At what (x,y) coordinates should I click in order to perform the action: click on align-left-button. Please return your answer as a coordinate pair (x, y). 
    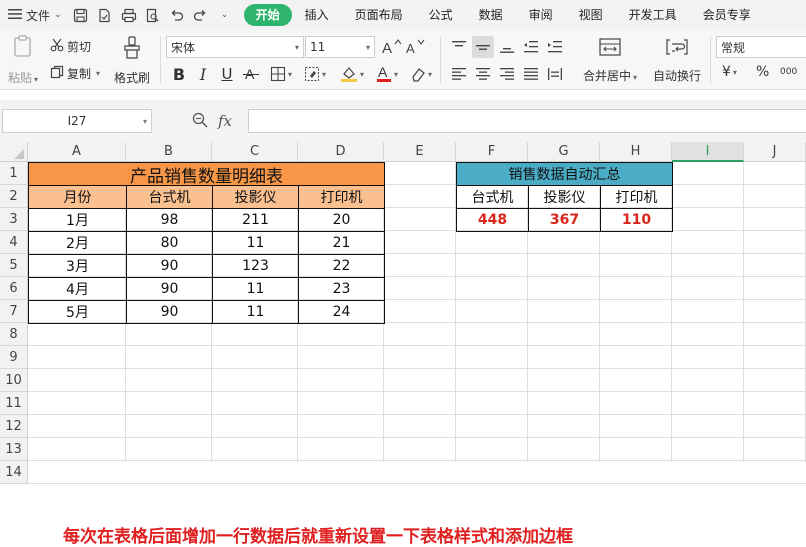
    Looking at the image, I should click on (459, 74).